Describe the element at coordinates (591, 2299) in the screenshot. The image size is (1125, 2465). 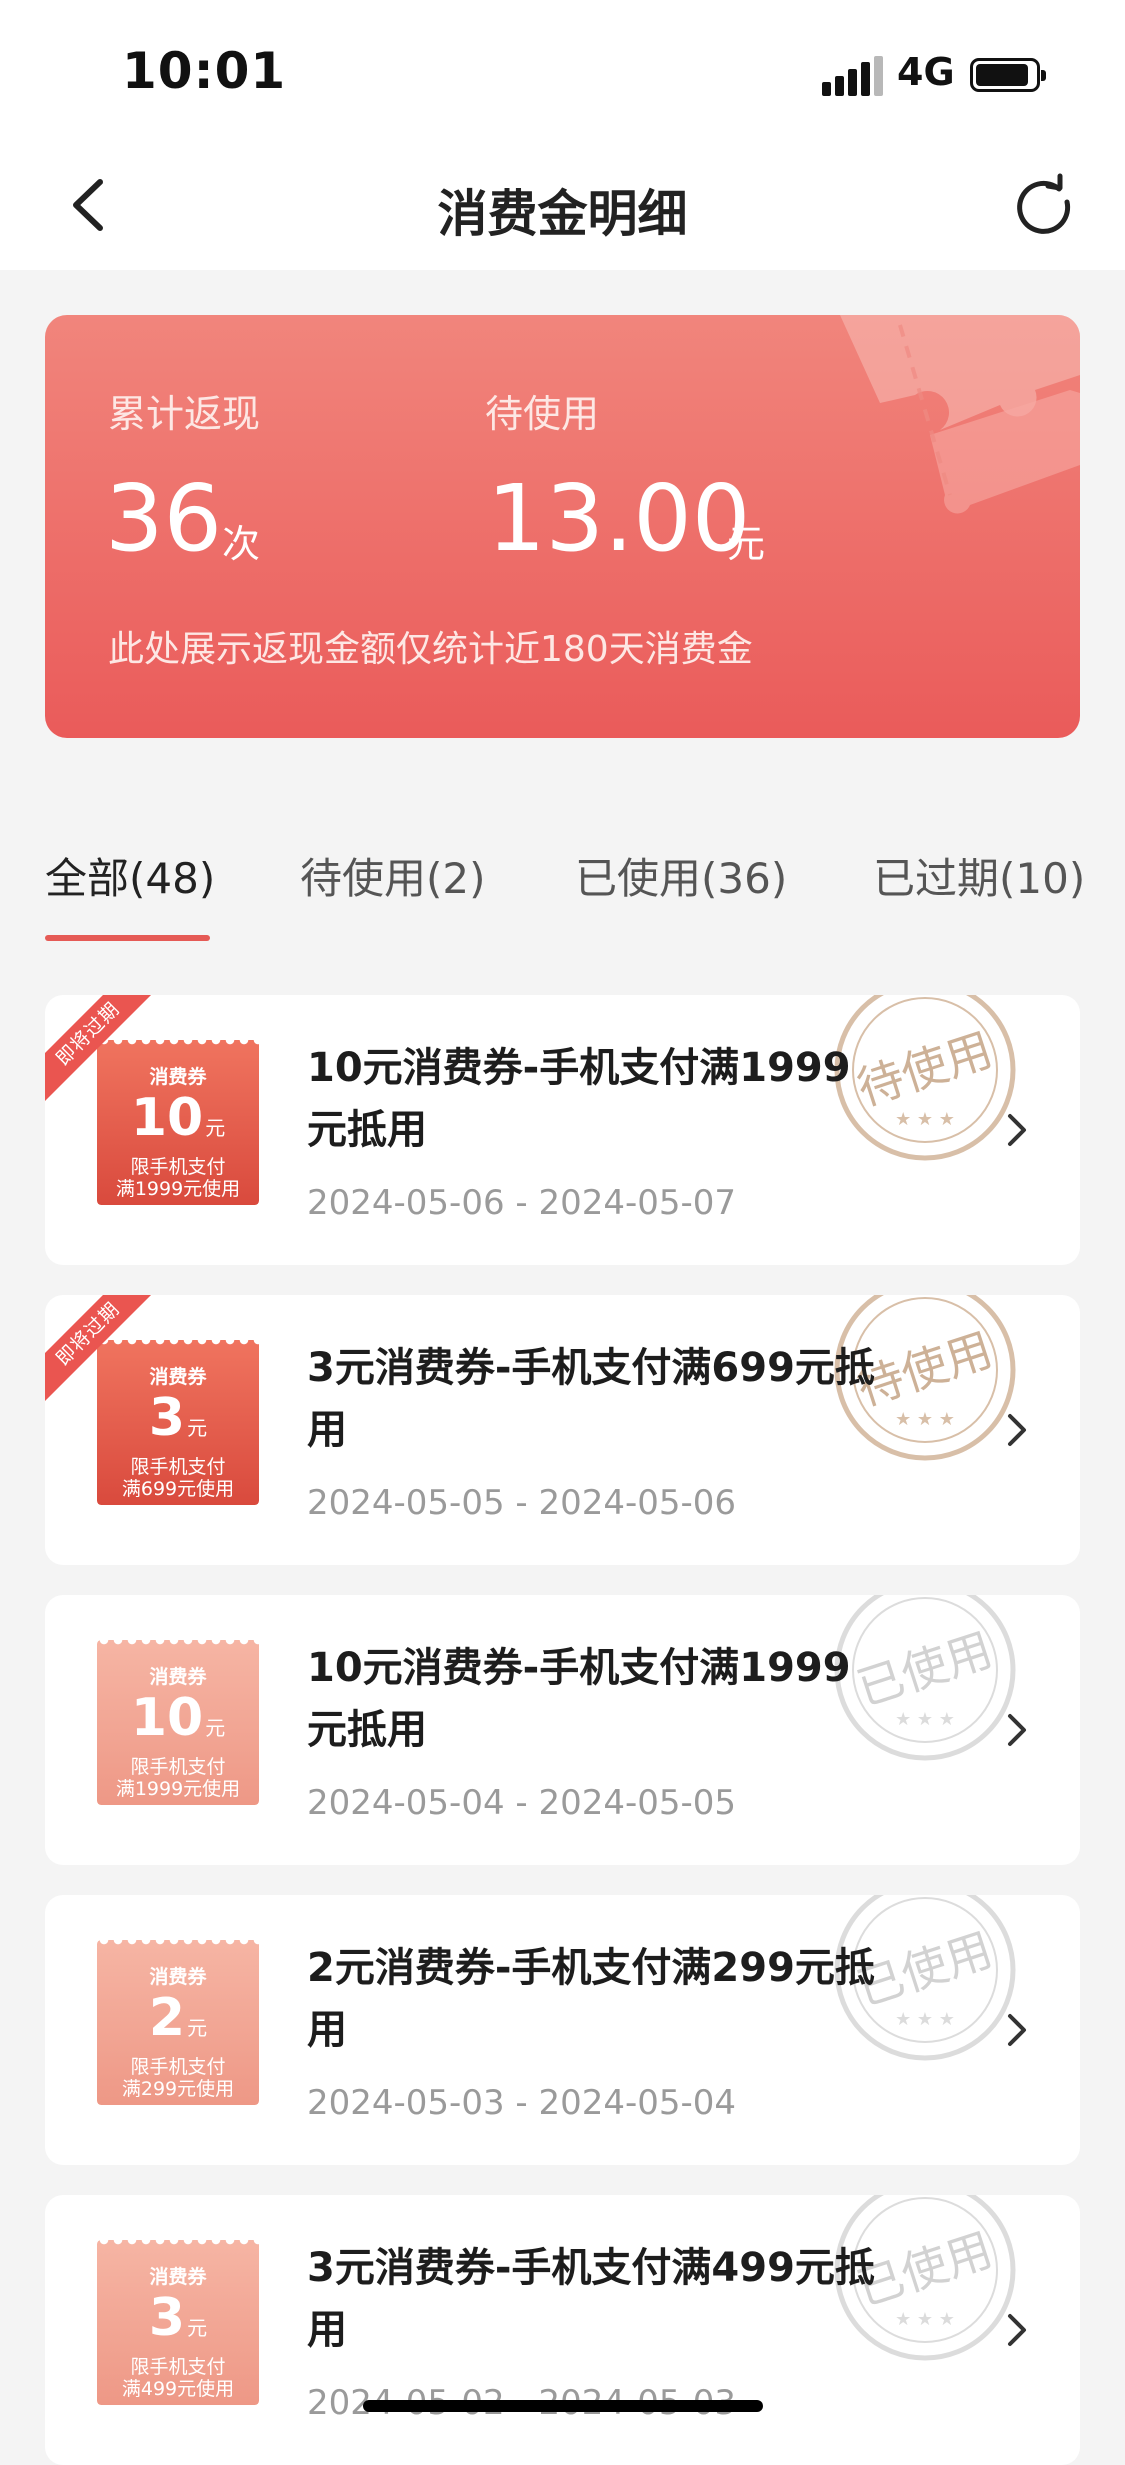
I see `coupon-title: 3元消费券-手机支付满499元抵用` at that location.